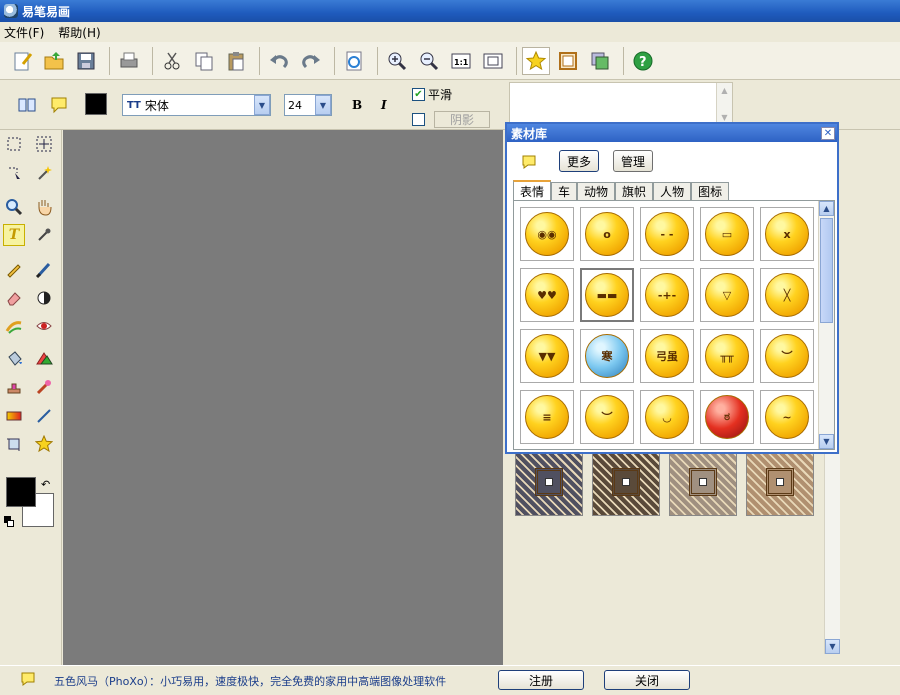 This screenshot has height=695, width=900. What do you see at coordinates (826, 325) in the screenshot?
I see `emoji-scrollbar: ▲ ▼` at bounding box center [826, 325].